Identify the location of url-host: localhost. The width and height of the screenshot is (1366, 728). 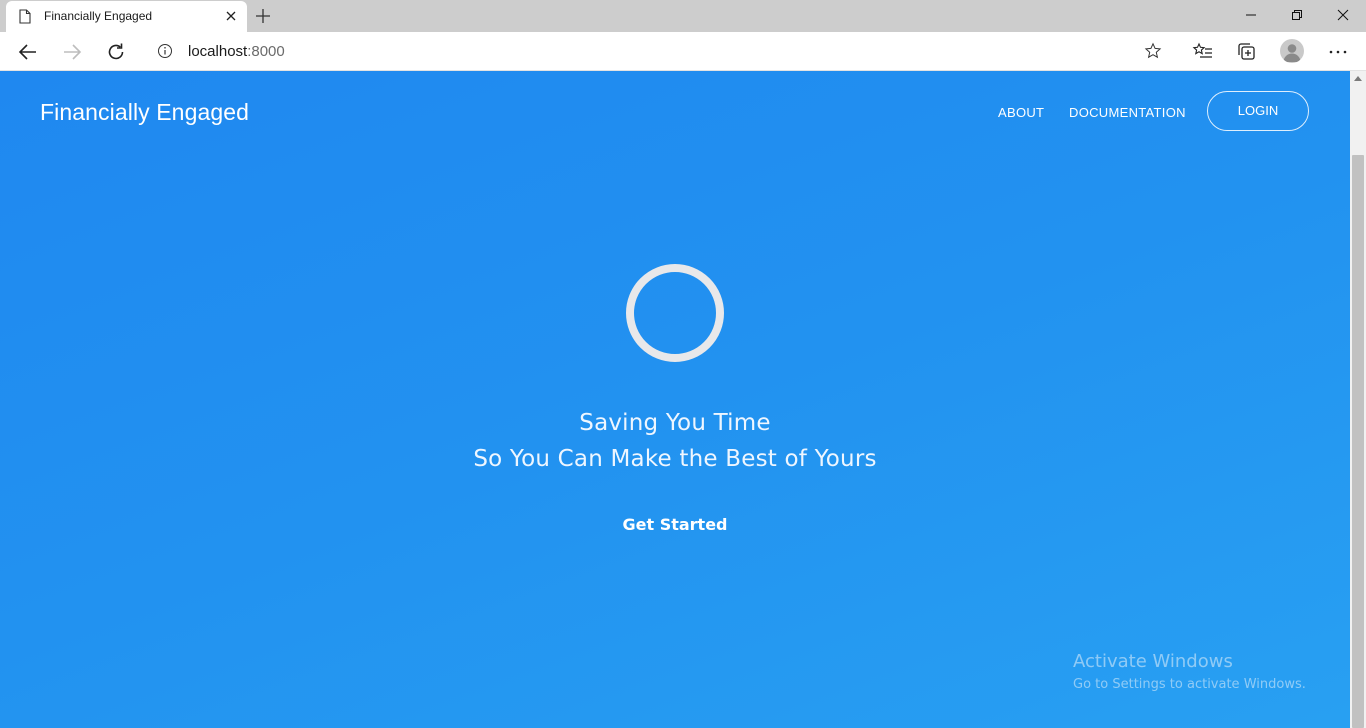
(218, 51).